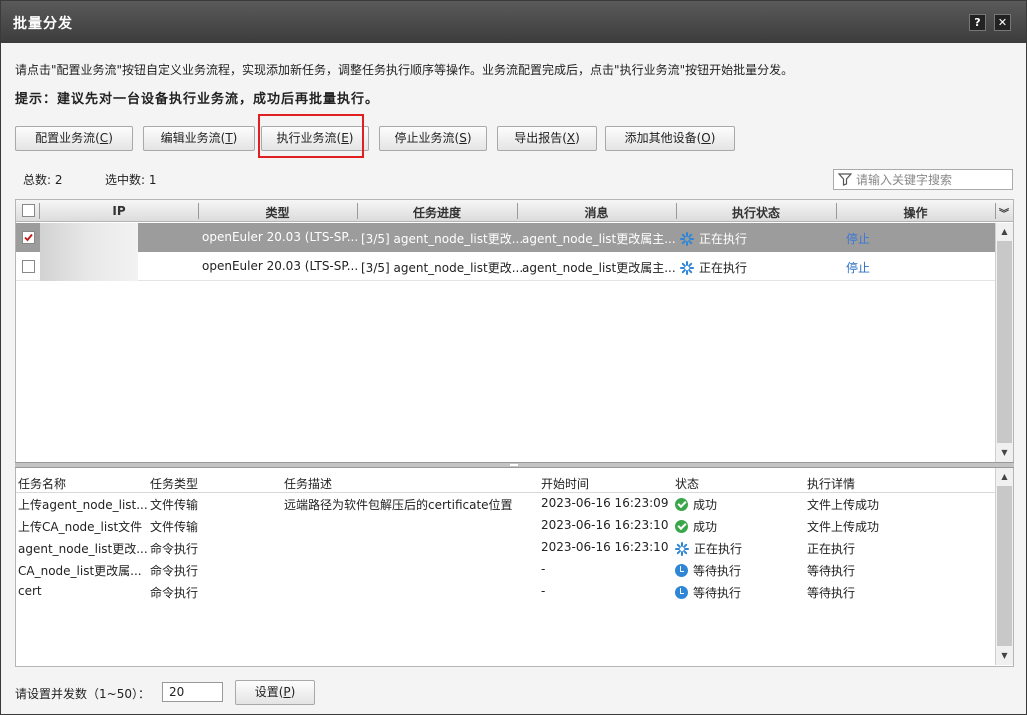 The height and width of the screenshot is (715, 1027). I want to click on column-header-message: 消息, so click(596, 212).